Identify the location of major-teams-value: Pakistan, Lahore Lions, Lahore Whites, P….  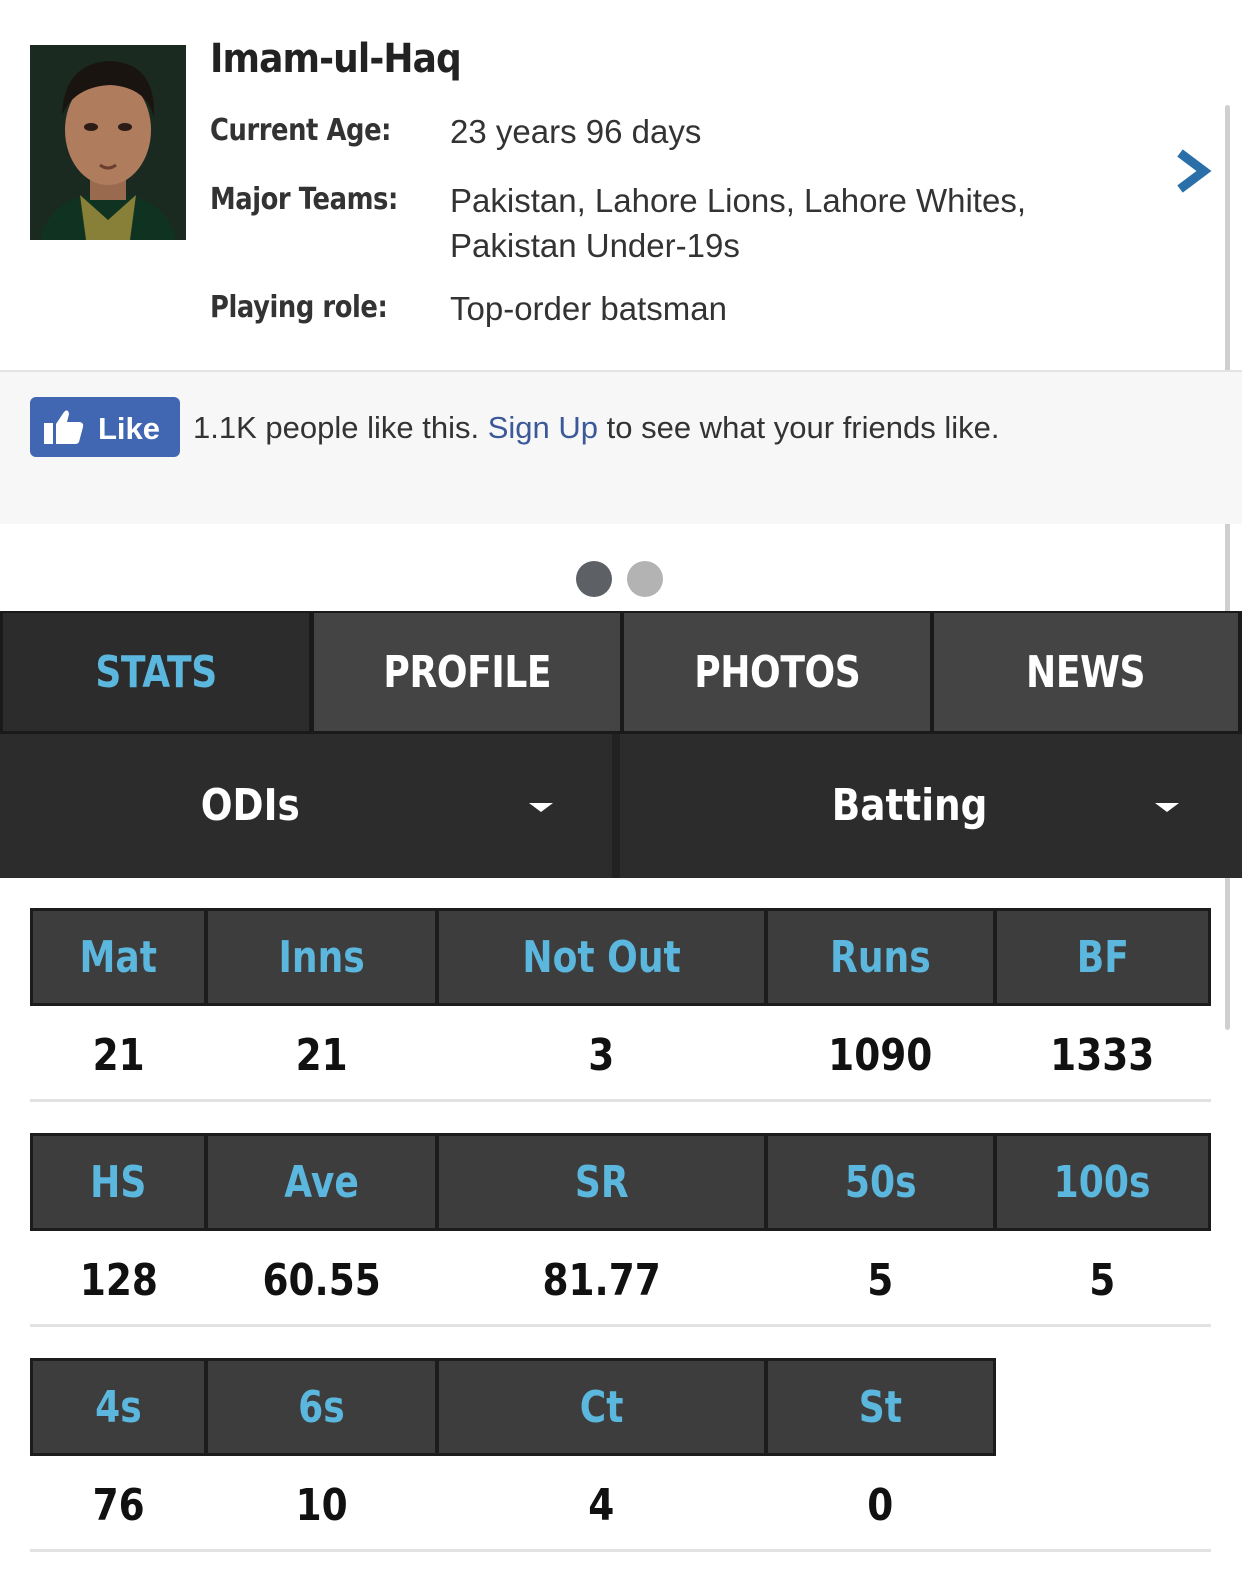
(738, 223).